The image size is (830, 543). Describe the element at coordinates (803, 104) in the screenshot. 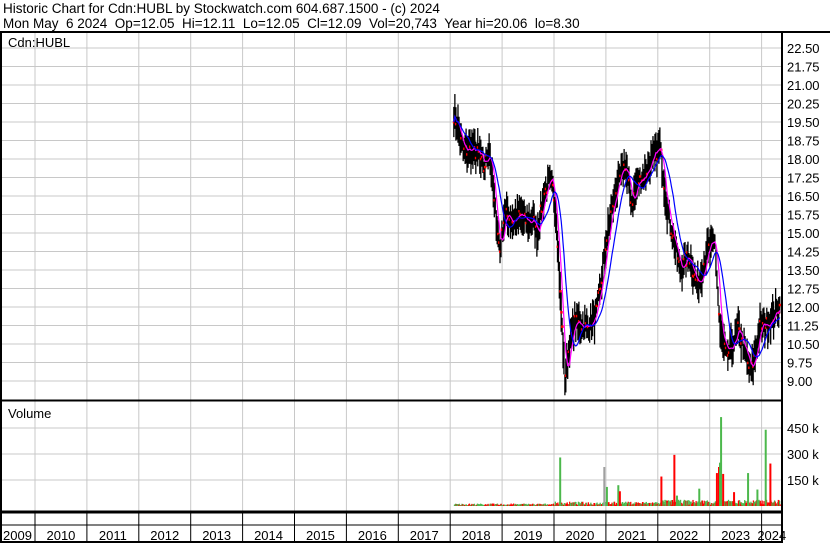

I see `price-tick-label: 20.25` at that location.